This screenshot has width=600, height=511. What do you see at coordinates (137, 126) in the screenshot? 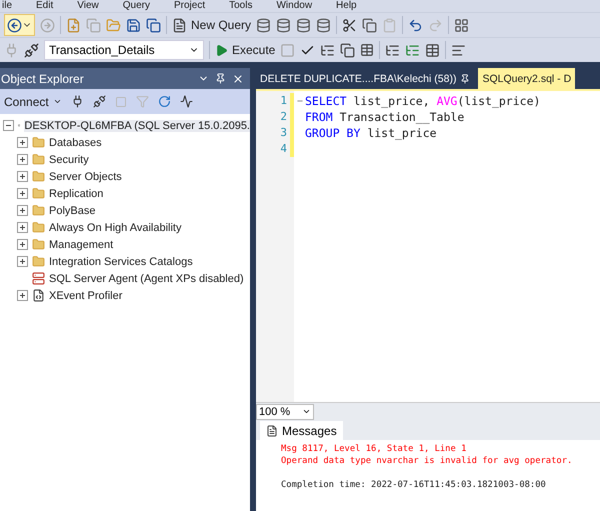
I see `tree-item: DESKTOP-QL6MFBA (SQL Server 15.0.2095.` at bounding box center [137, 126].